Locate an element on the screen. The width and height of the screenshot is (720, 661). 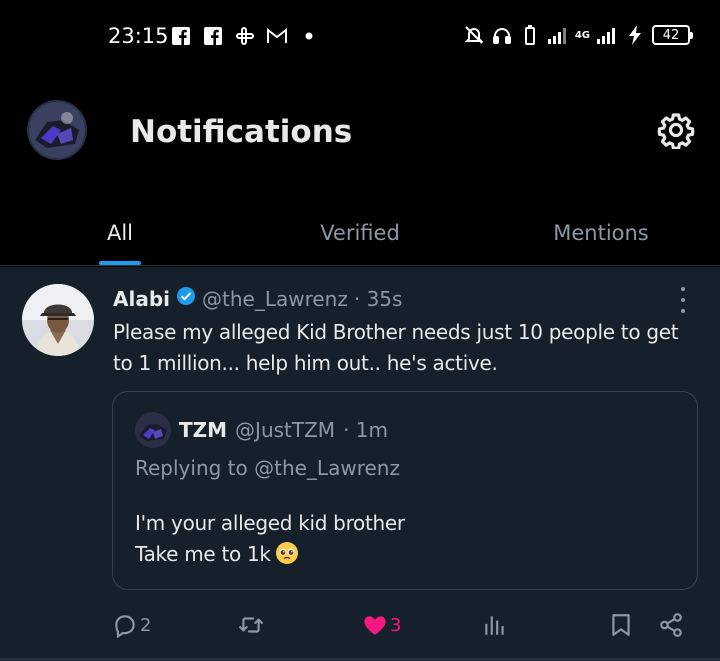
quoted-tweet-header: TZM @JustTZM · 1m is located at coordinates (261, 430).